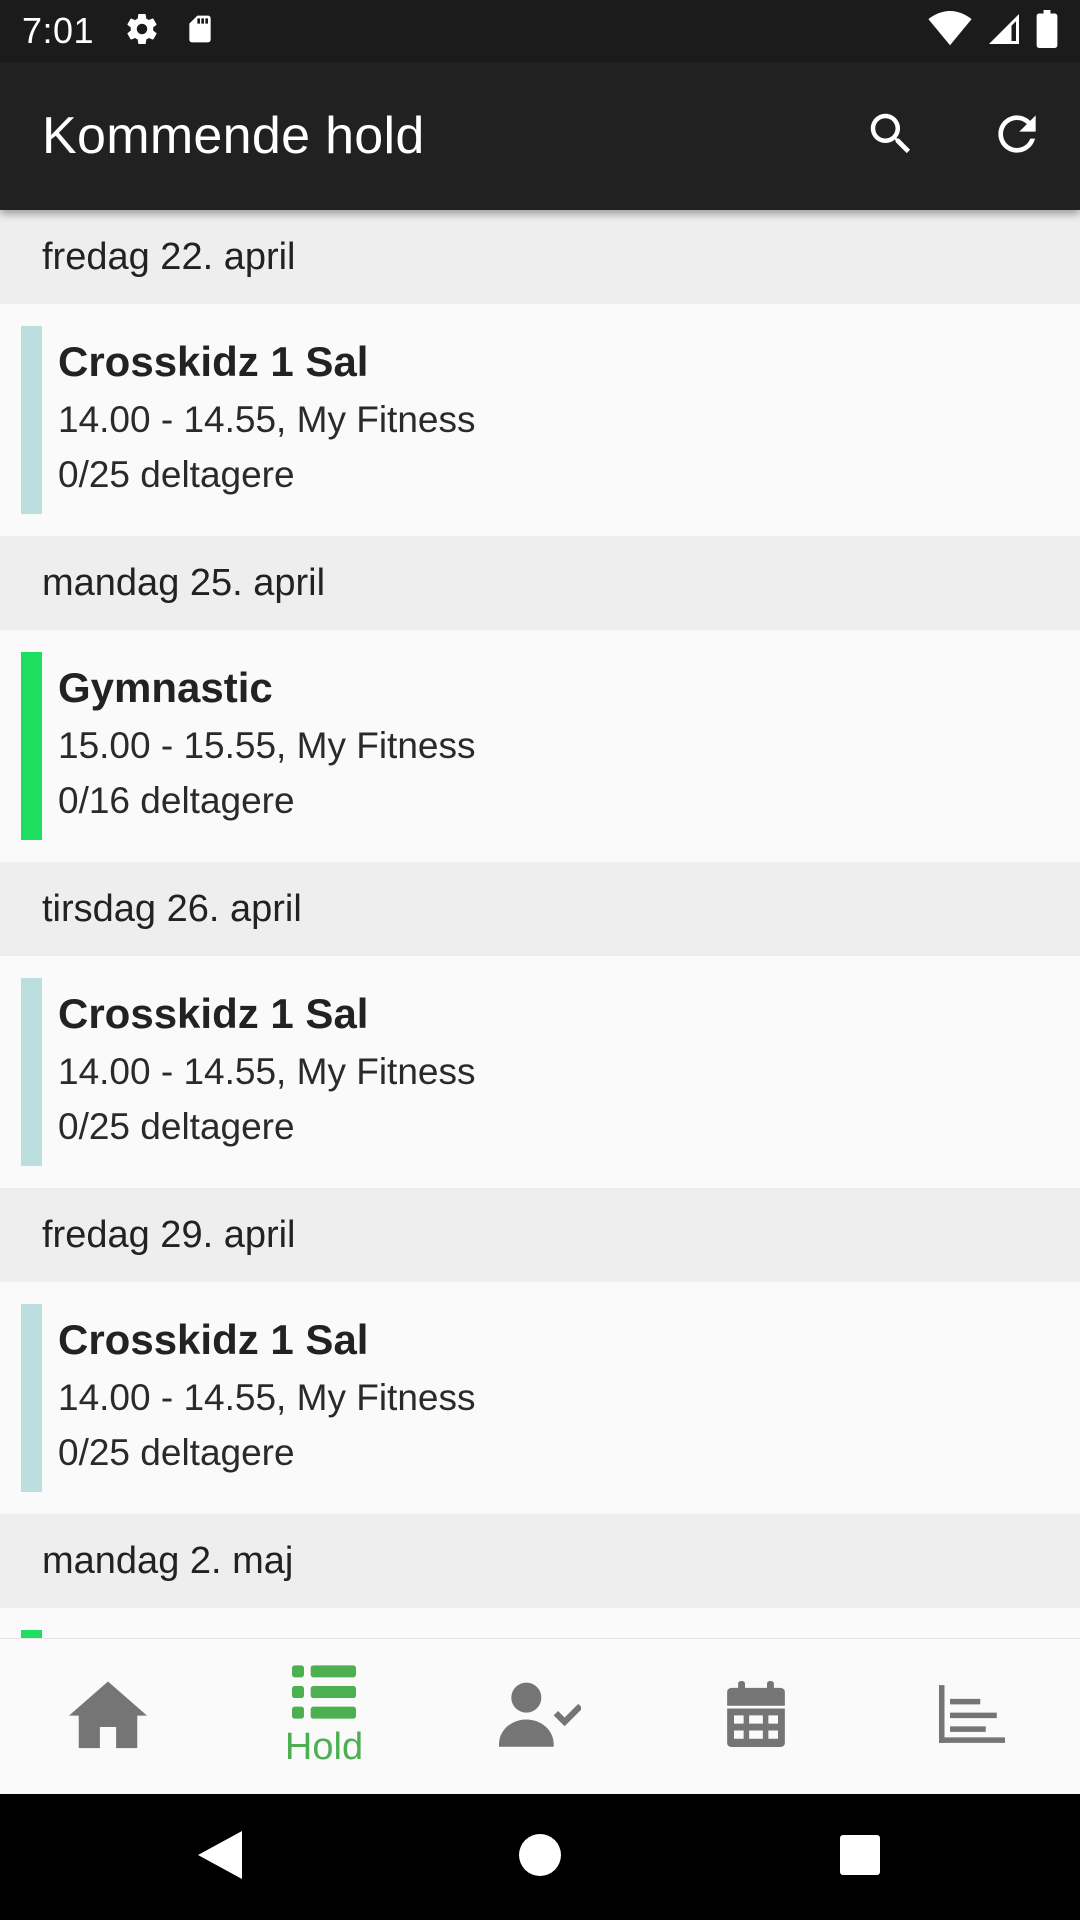  I want to click on nav-label-hold: Hold, so click(324, 1746).